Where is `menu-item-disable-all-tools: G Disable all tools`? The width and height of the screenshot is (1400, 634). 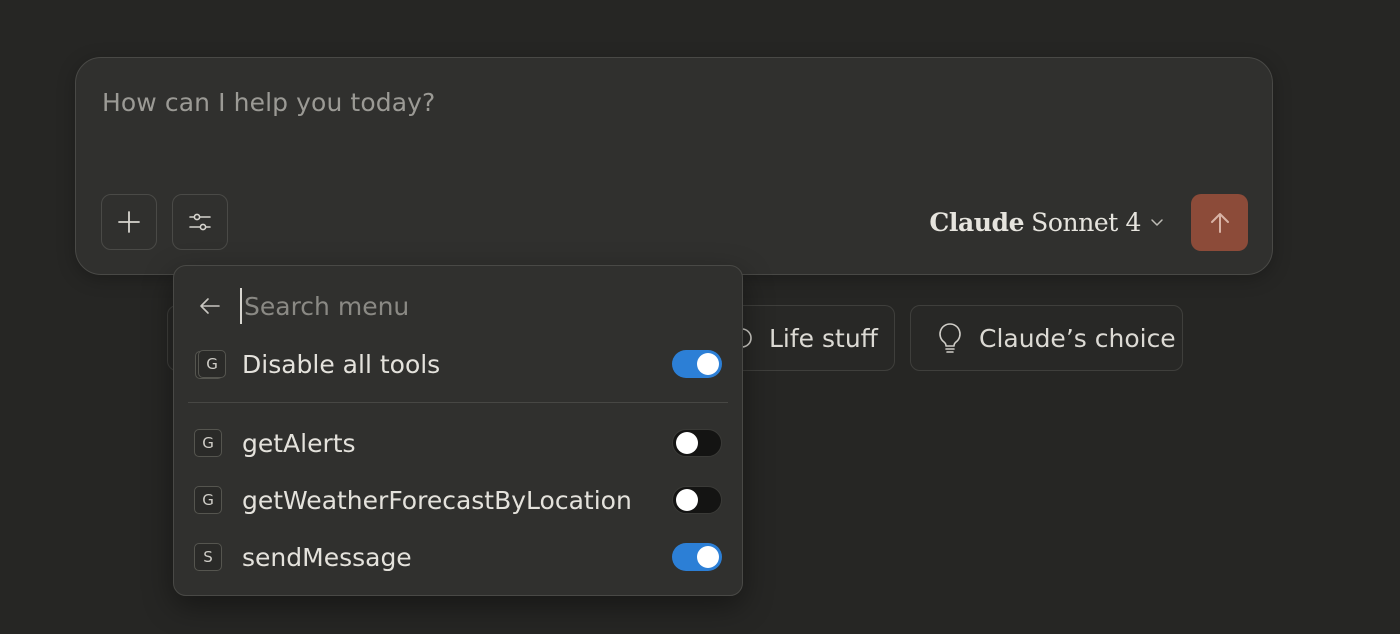 menu-item-disable-all-tools: G Disable all tools is located at coordinates (458, 364).